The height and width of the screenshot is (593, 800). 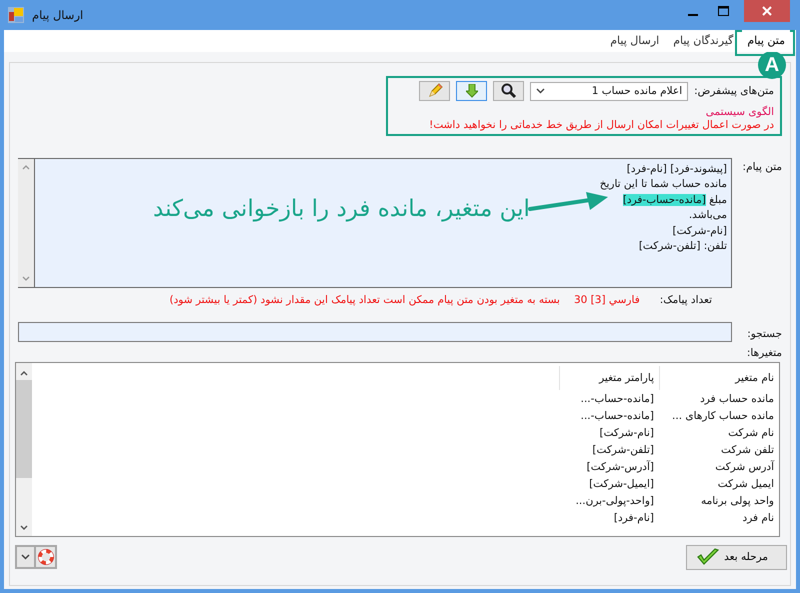 What do you see at coordinates (663, 184) in the screenshot?
I see `message-line: مانده حساب شما تا این تاریخ` at bounding box center [663, 184].